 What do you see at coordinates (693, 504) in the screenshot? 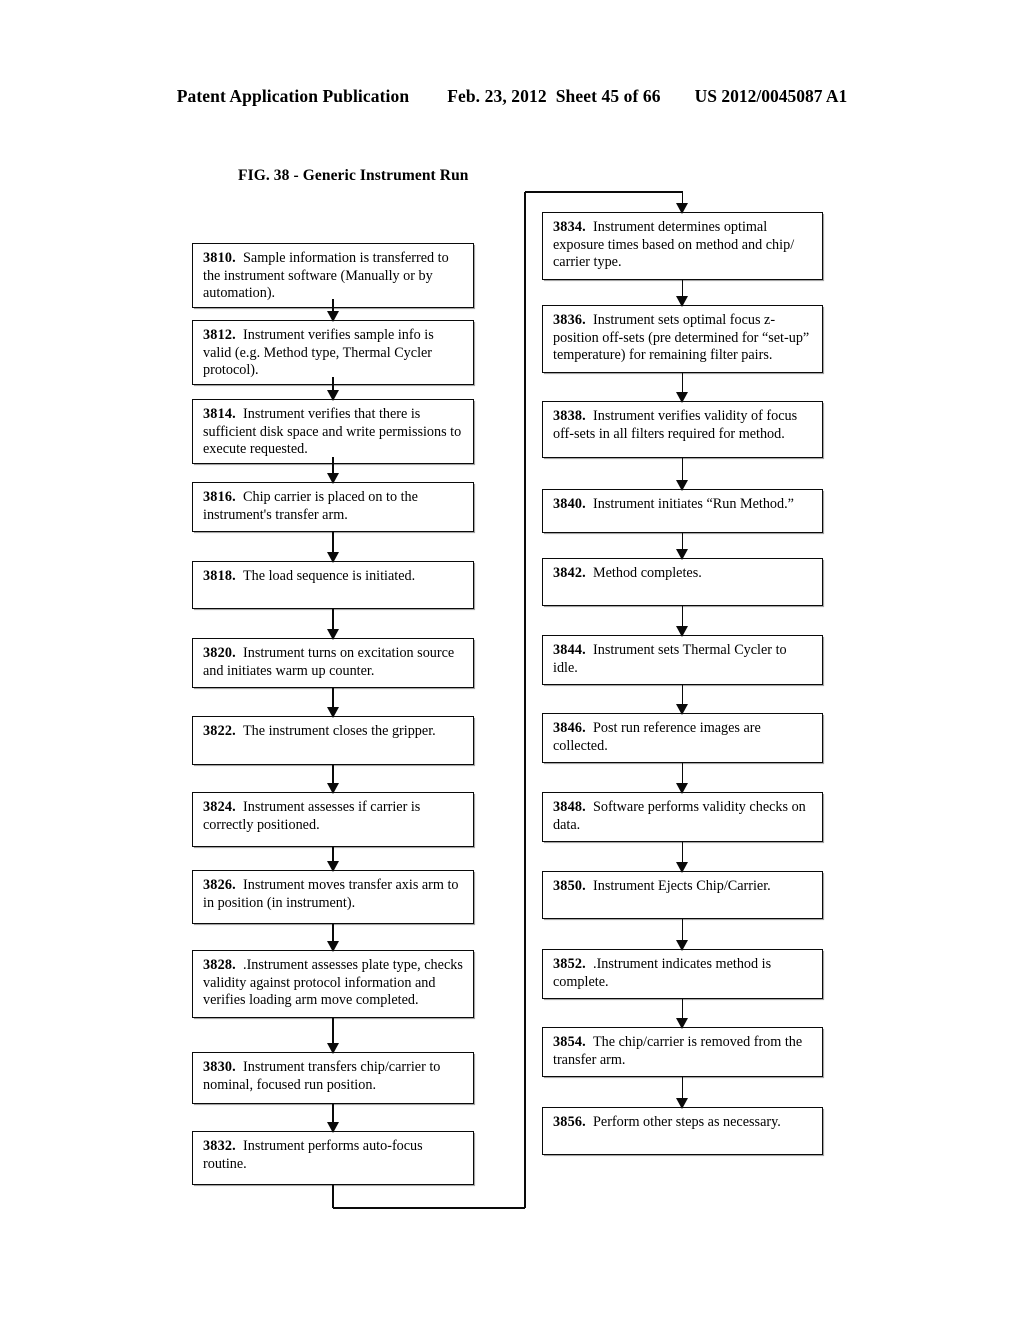
I see `flow-step-text: Instrument initiates “Run Method.”` at bounding box center [693, 504].